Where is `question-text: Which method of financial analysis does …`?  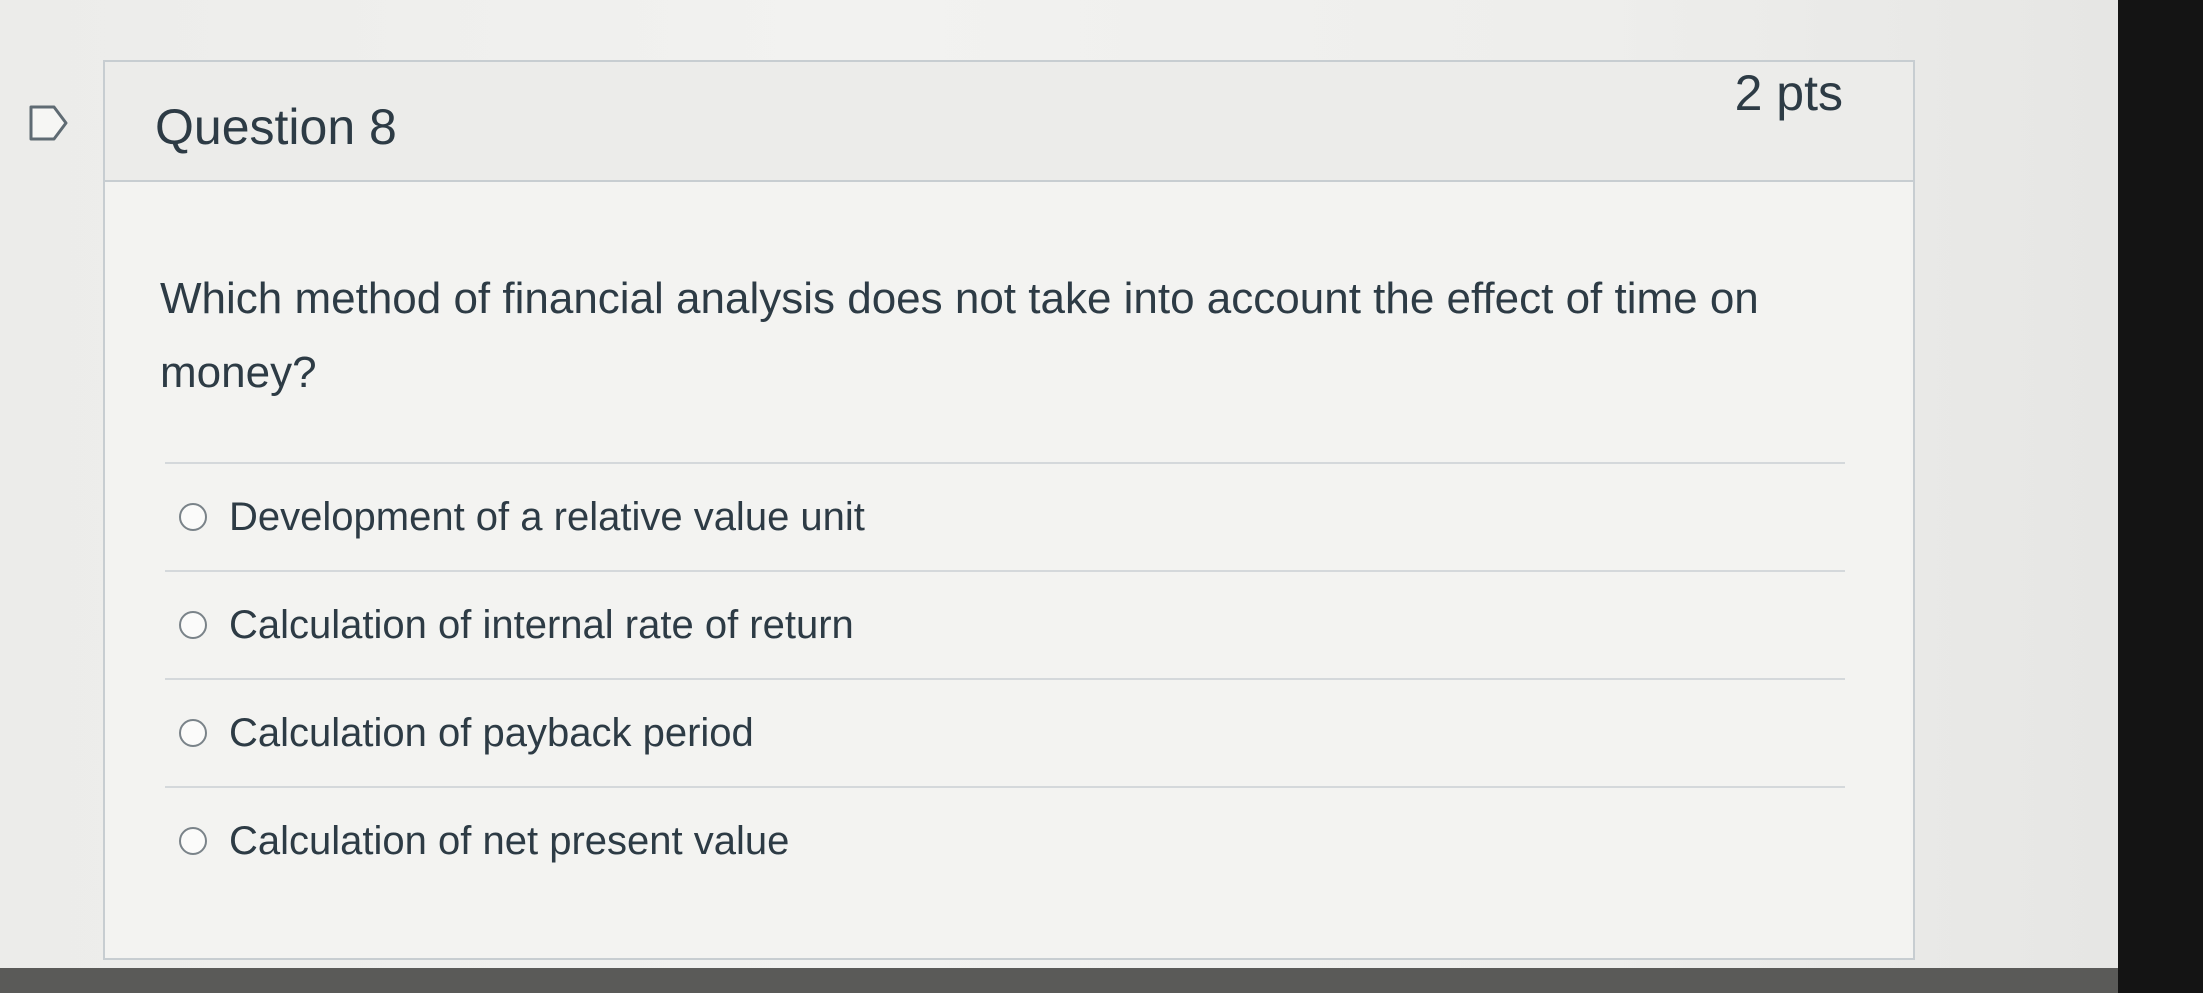
question-text: Which method of financial analysis does … is located at coordinates (959, 335).